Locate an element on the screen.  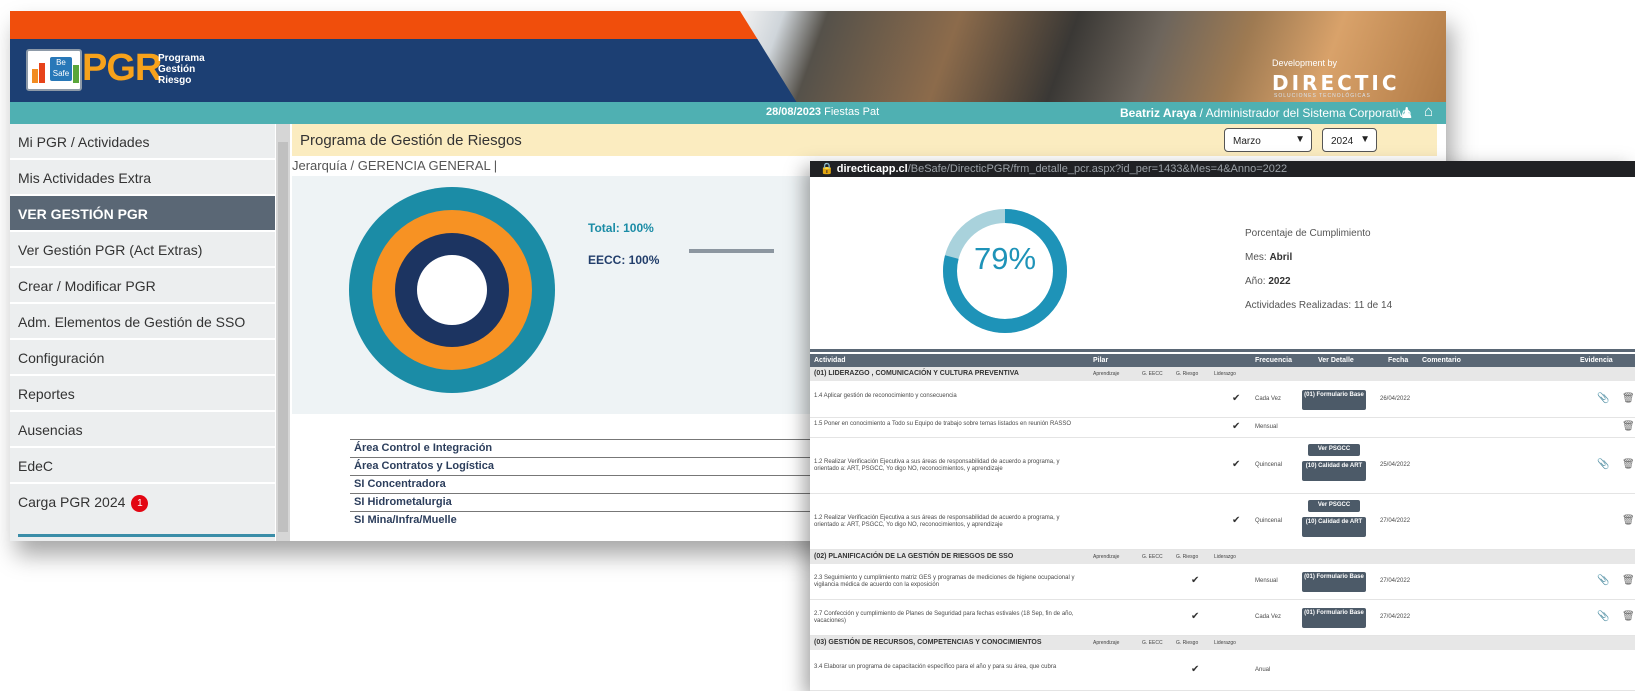
col-pilar: Pilar is located at coordinates (1101, 360).